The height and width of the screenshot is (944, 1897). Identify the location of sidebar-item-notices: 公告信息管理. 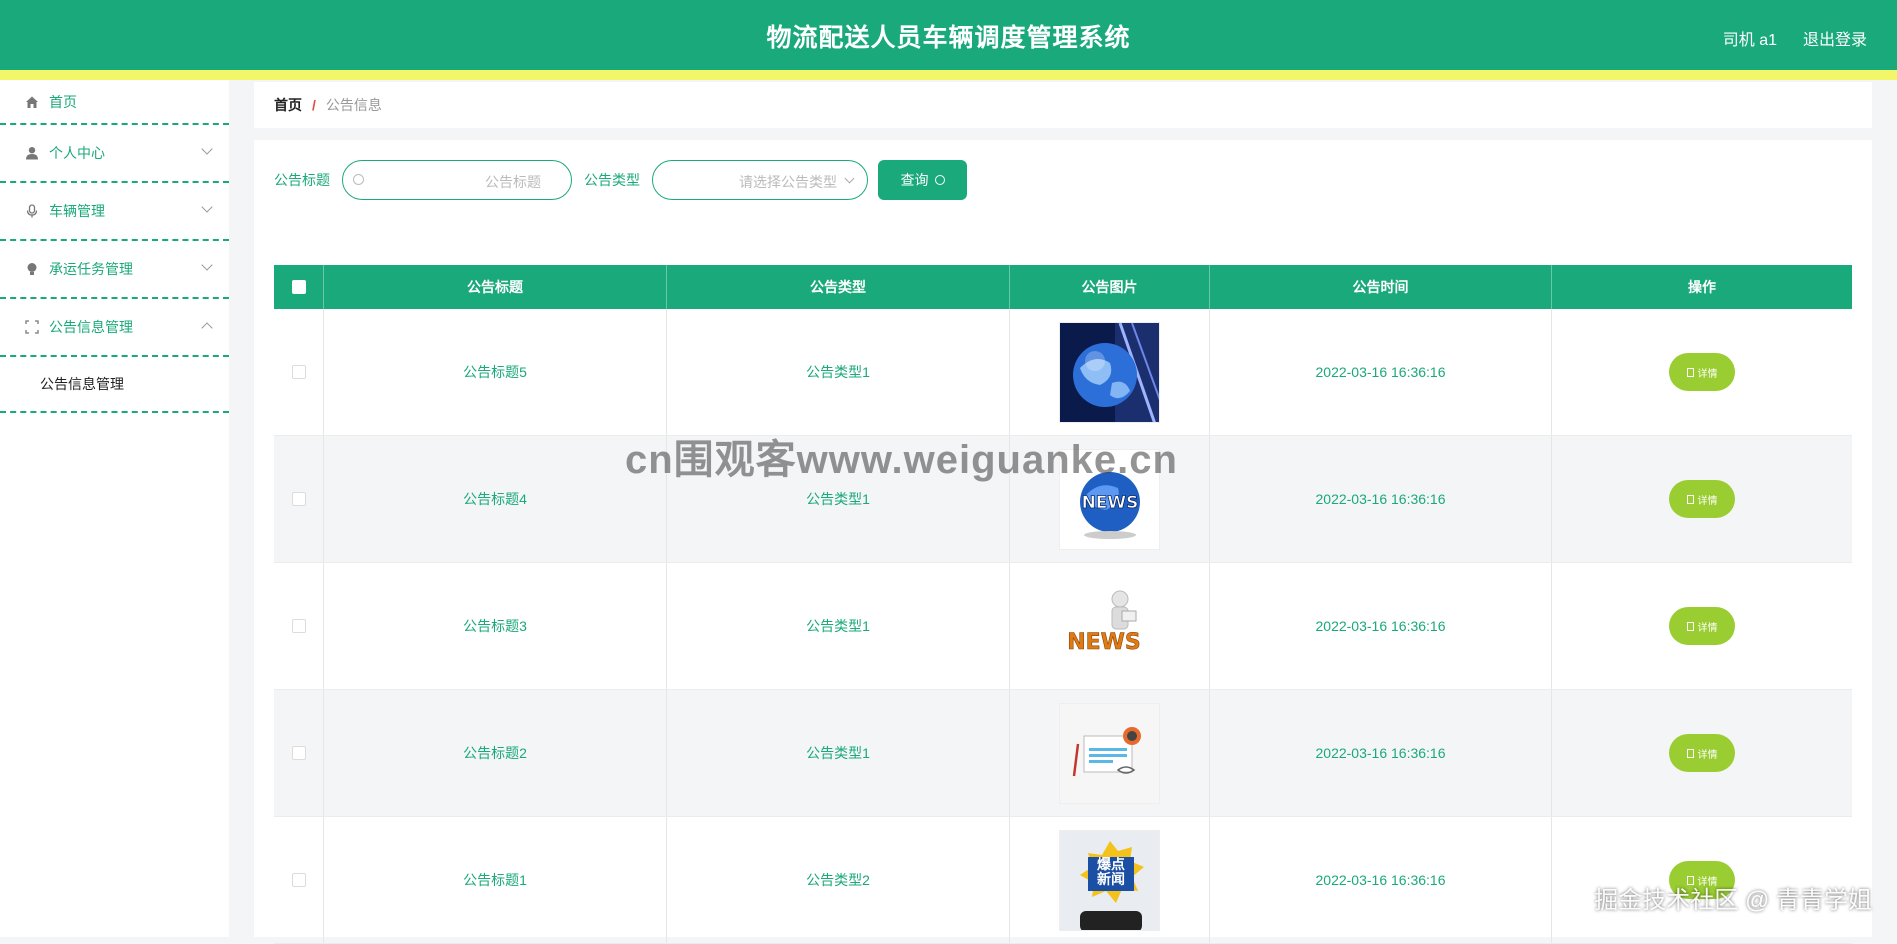
(114, 328).